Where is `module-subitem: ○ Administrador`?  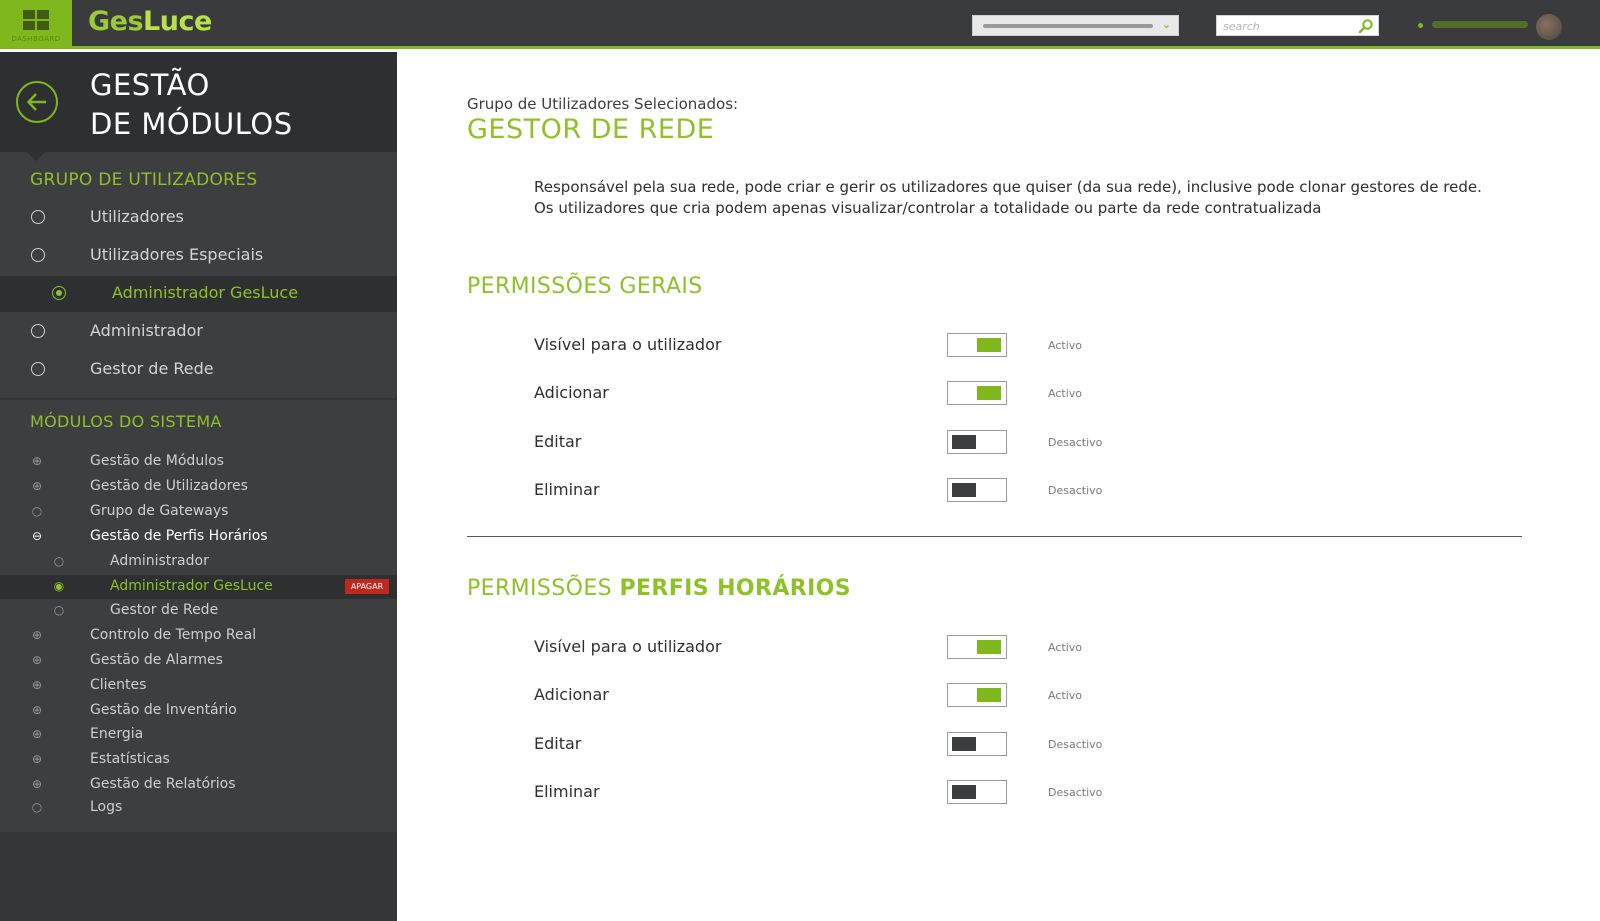 module-subitem: ○ Administrador is located at coordinates (198, 562).